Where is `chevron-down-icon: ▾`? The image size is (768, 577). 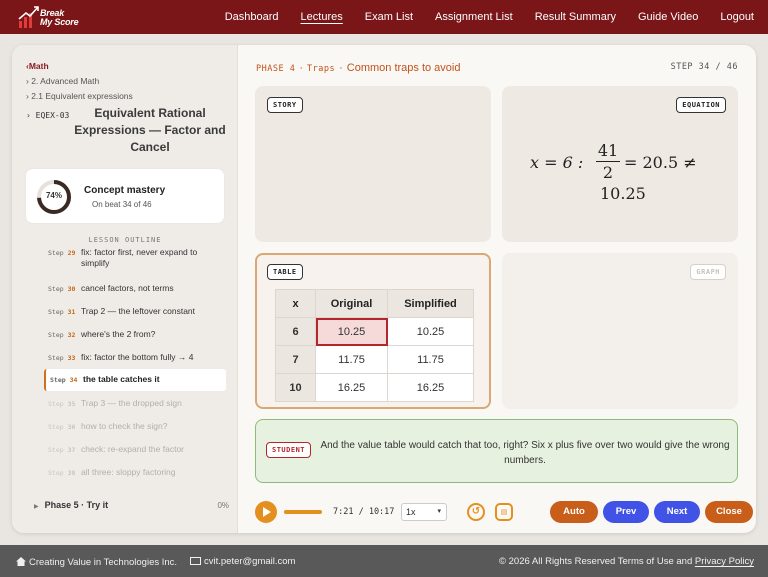
chevron-down-icon: ▾ is located at coordinates (439, 511).